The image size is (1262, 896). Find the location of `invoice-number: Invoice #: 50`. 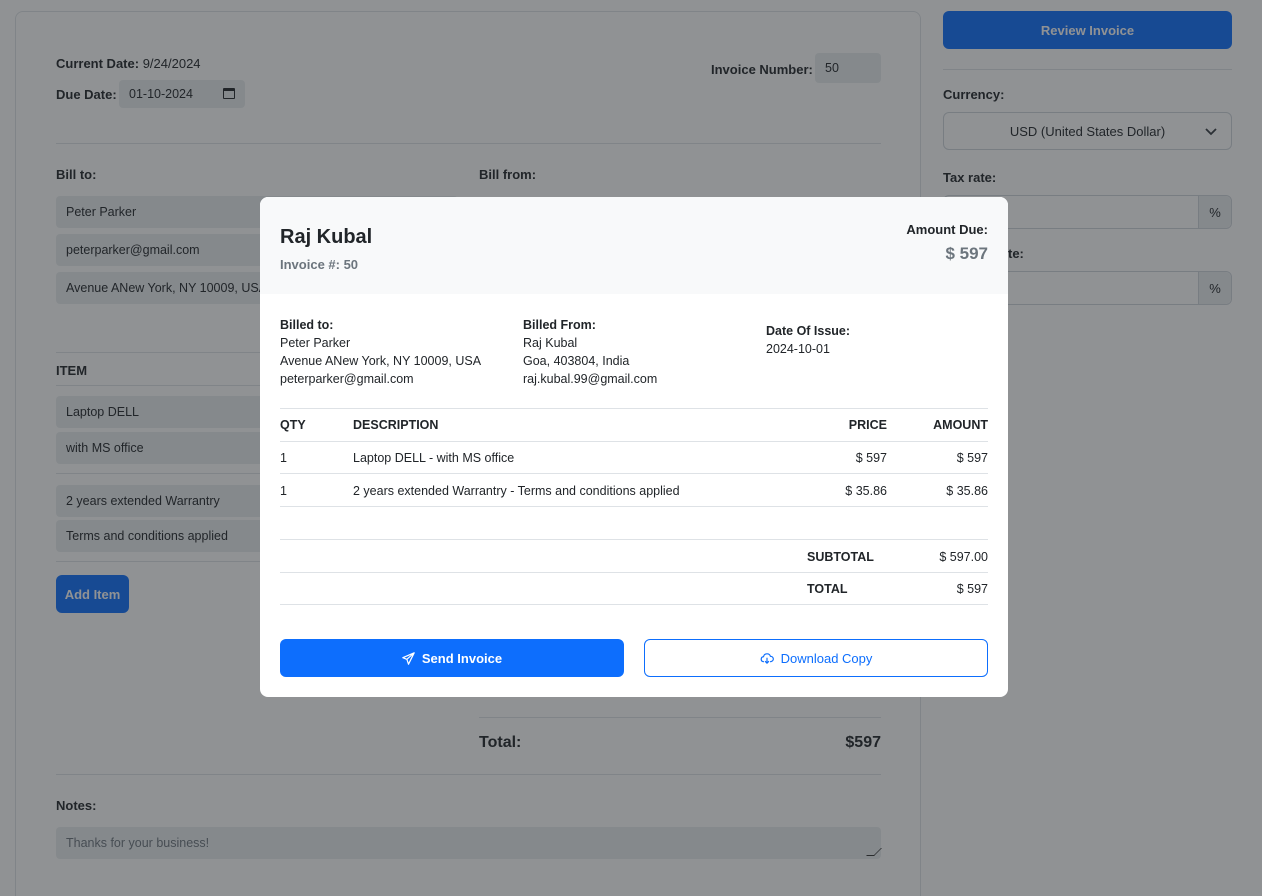

invoice-number: Invoice #: 50 is located at coordinates (319, 264).